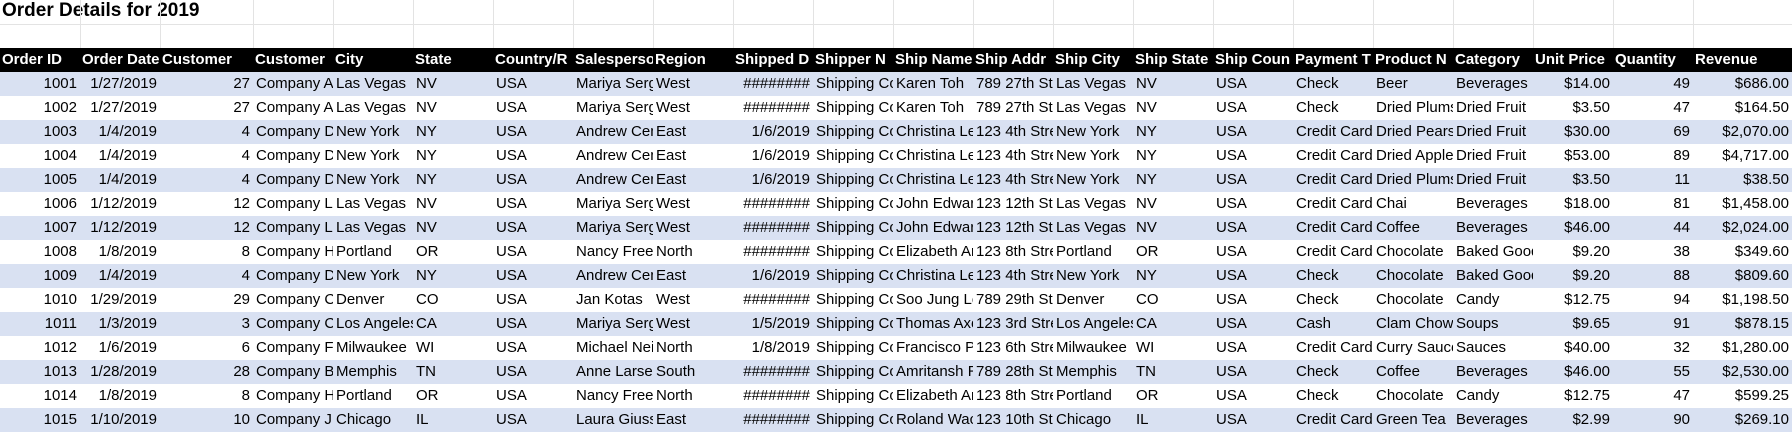  What do you see at coordinates (1573, 372) in the screenshot?
I see `table-cell: $46.00` at bounding box center [1573, 372].